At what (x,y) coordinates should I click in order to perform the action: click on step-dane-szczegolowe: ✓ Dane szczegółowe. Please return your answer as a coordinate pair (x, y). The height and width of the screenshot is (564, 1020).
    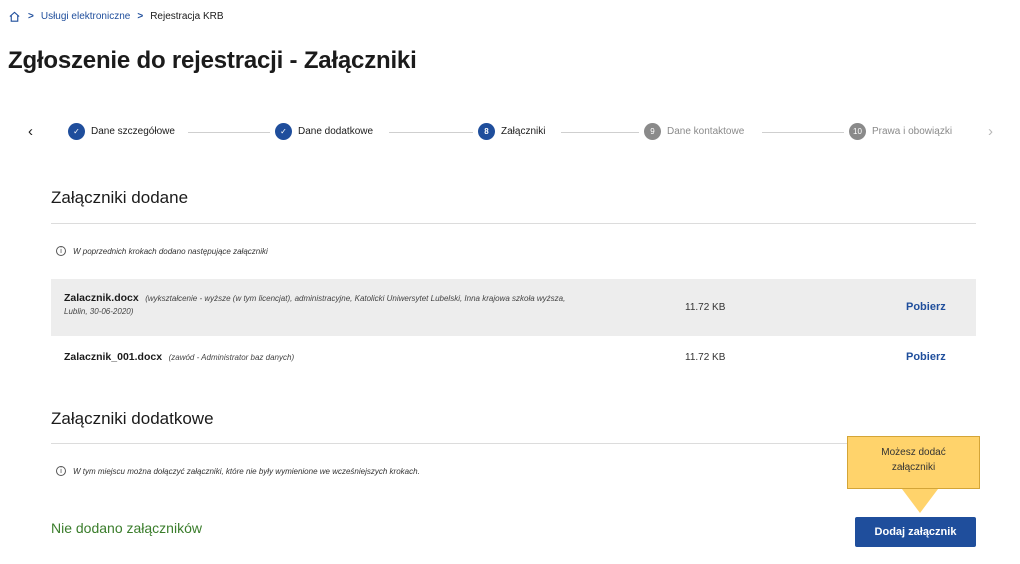
    Looking at the image, I should click on (121, 131).